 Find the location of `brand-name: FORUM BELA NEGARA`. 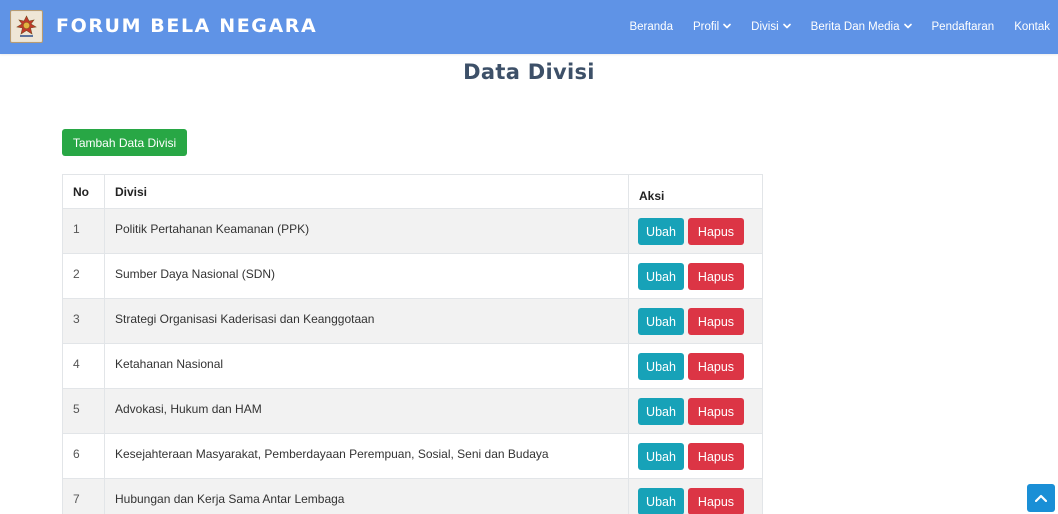

brand-name: FORUM BELA NEGARA is located at coordinates (186, 26).